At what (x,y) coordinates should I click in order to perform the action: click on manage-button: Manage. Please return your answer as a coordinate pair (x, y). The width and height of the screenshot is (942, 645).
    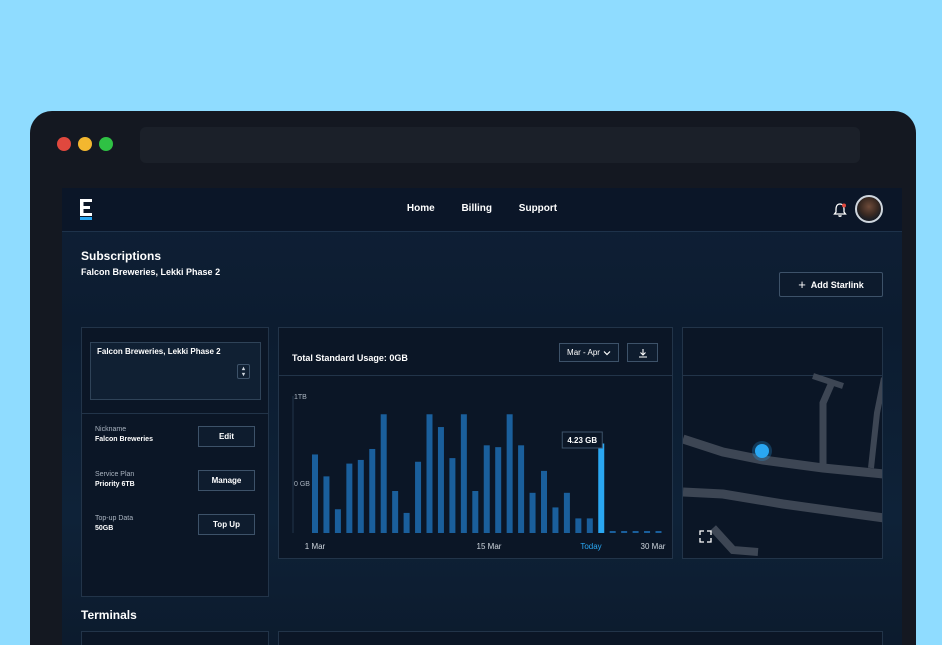
    Looking at the image, I should click on (226, 480).